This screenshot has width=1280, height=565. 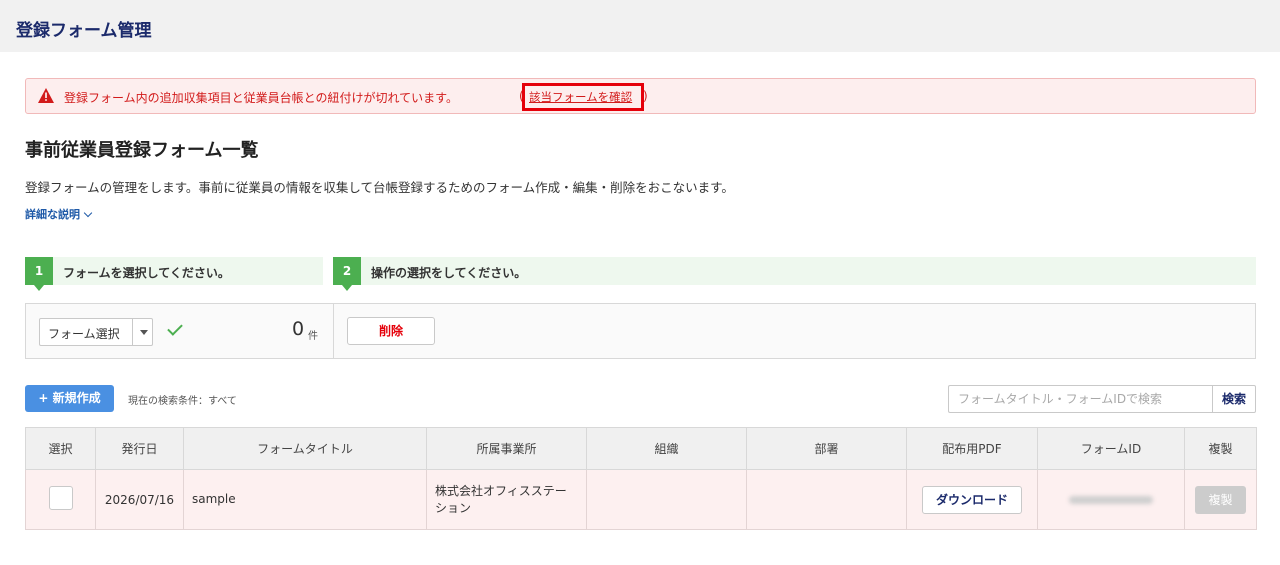 What do you see at coordinates (666, 448) in the screenshot?
I see `col-header: 組織` at bounding box center [666, 448].